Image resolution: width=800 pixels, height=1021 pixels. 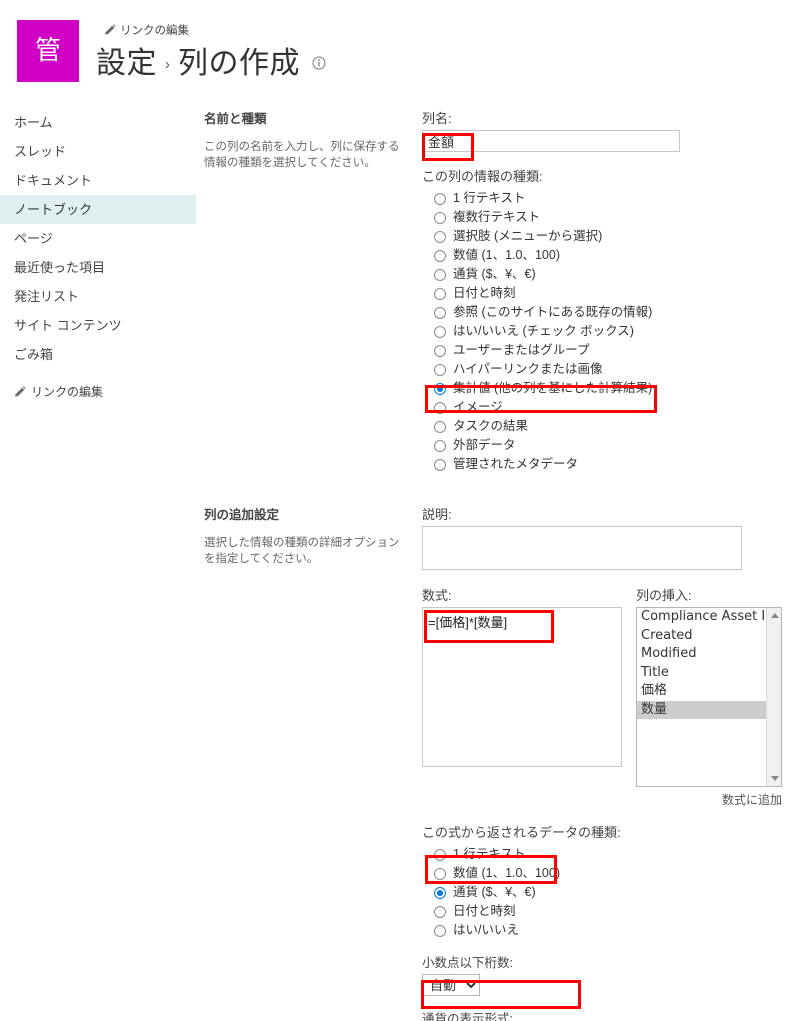 I want to click on sidebar-item-pages: ページ, so click(x=98, y=238).